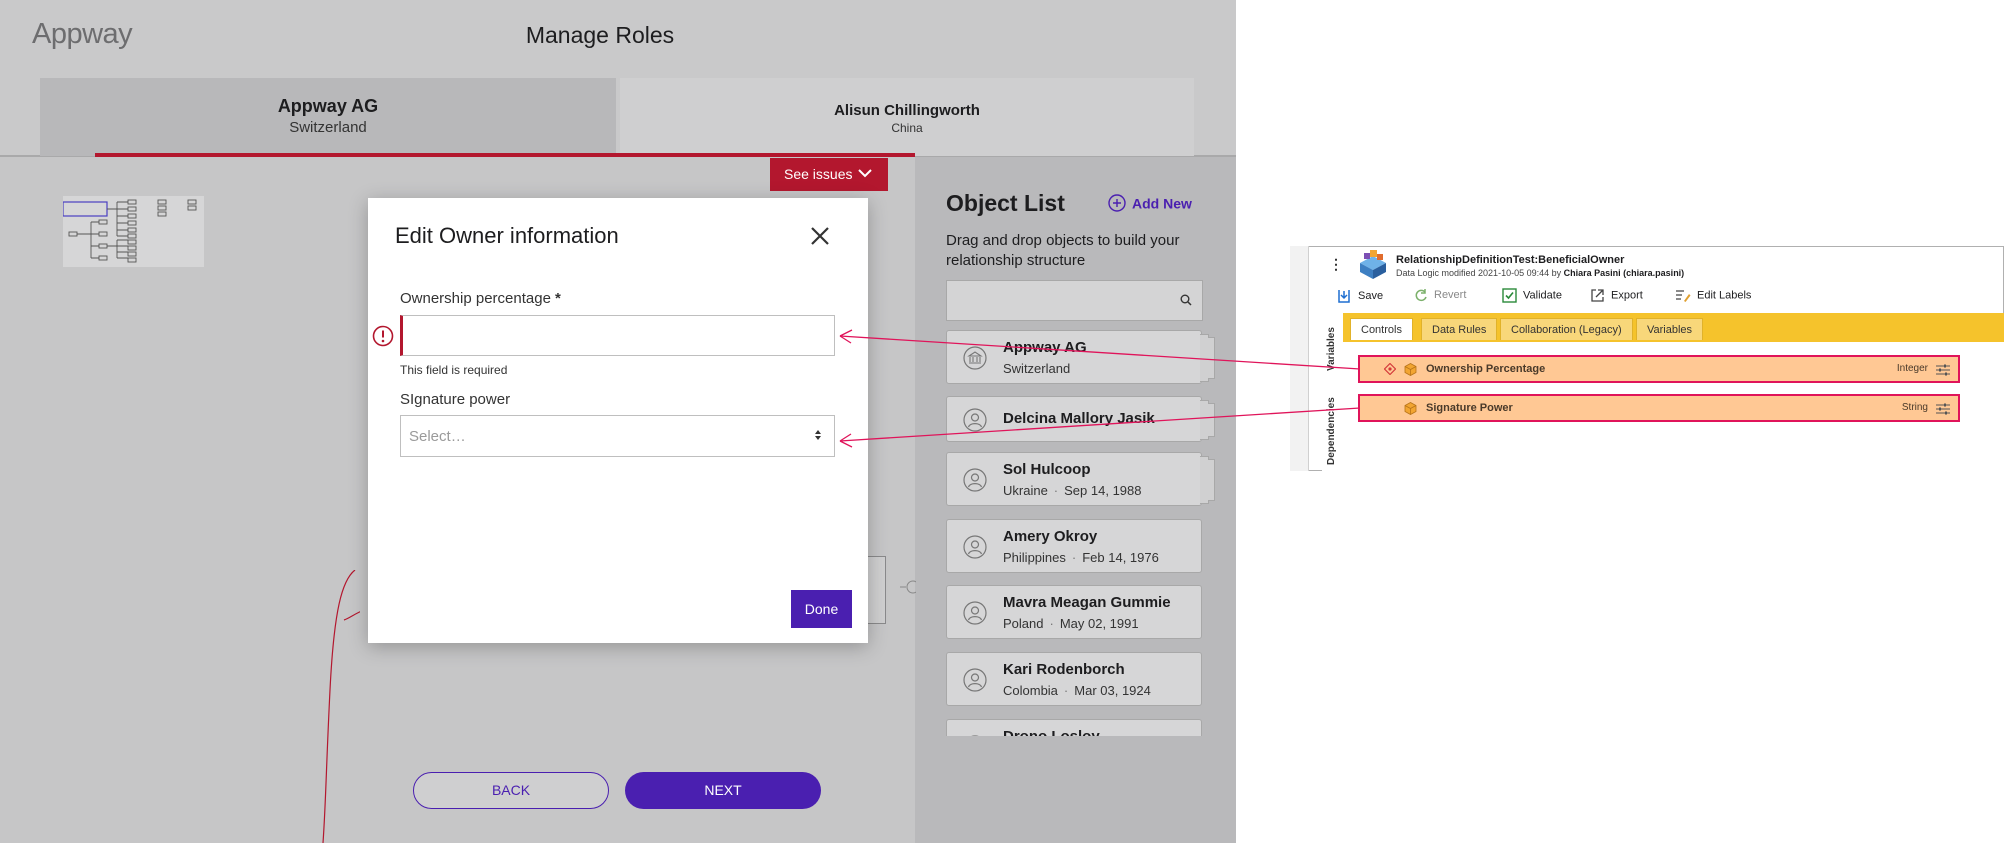 This screenshot has height=843, width=2006. Describe the element at coordinates (328, 117) in the screenshot. I see `tab-appway-ag: Appway AG Switzerland` at that location.